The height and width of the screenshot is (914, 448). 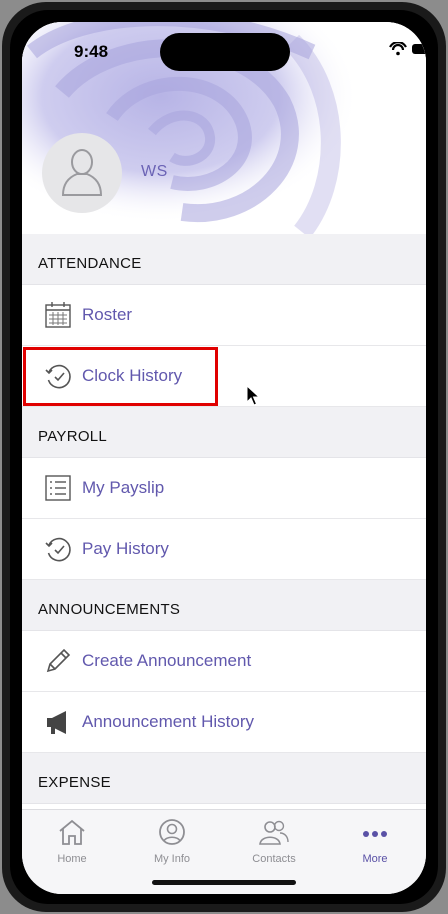 I want to click on menu-item-label: Announcement History, so click(x=168, y=721).